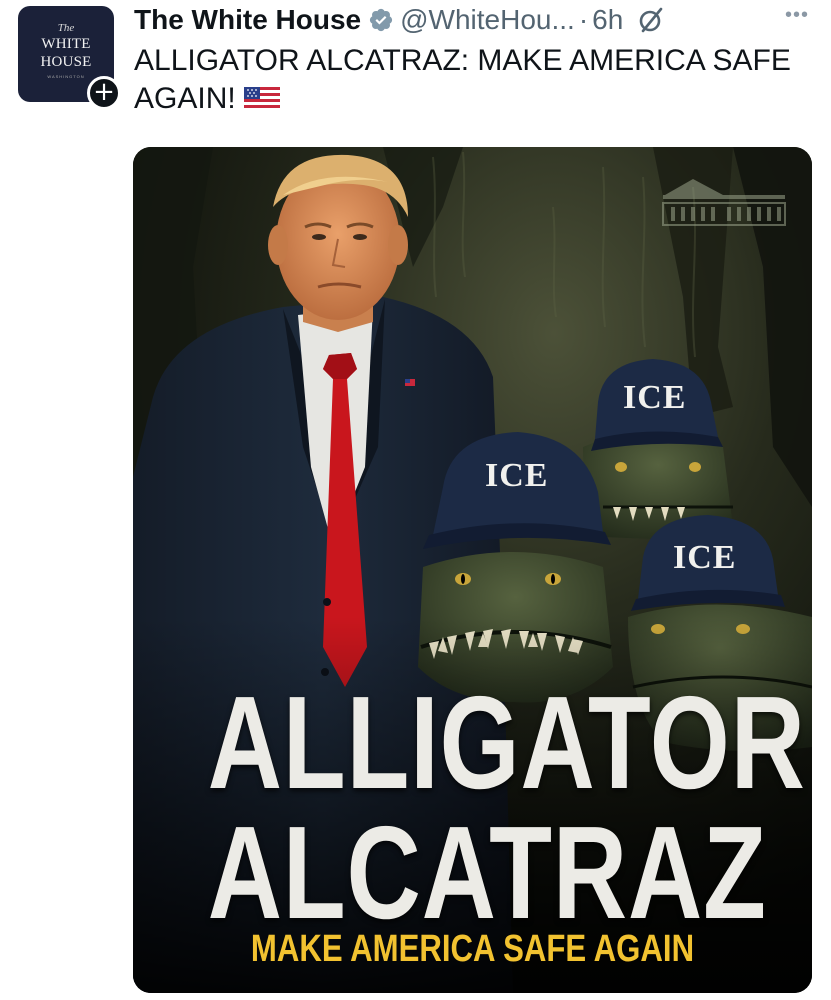 Image resolution: width=831 pixels, height=1000 pixels. Describe the element at coordinates (607, 20) in the screenshot. I see `timestamp: 6h` at that location.